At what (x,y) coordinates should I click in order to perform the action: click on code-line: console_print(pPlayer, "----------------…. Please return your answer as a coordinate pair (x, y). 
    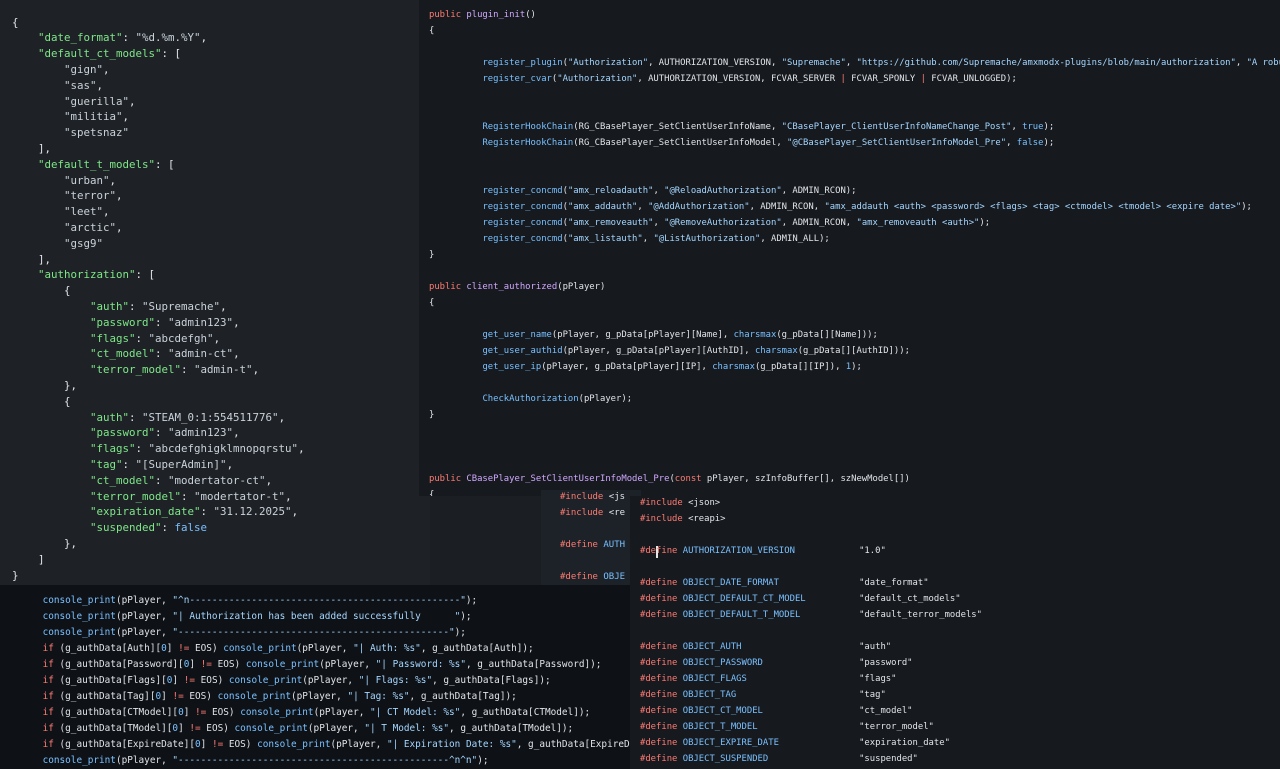
    Looking at the image, I should click on (243, 633).